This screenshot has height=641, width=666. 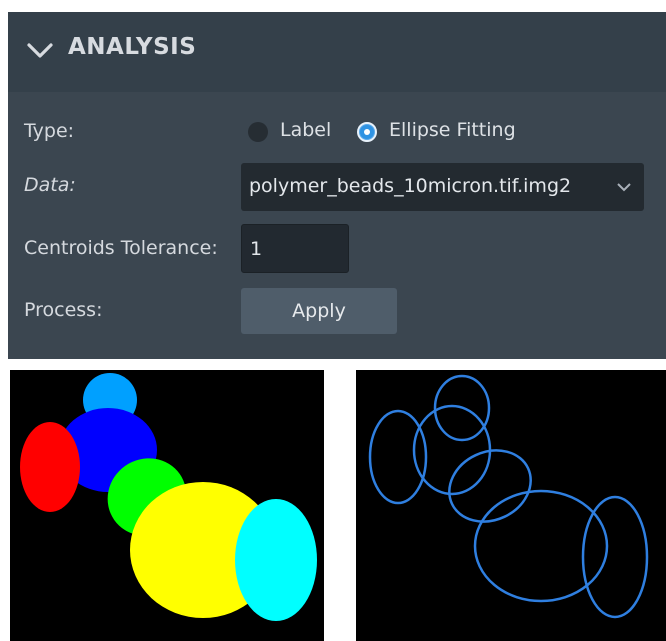 What do you see at coordinates (337, 52) in the screenshot?
I see `analysis-header: ANALYSIS` at bounding box center [337, 52].